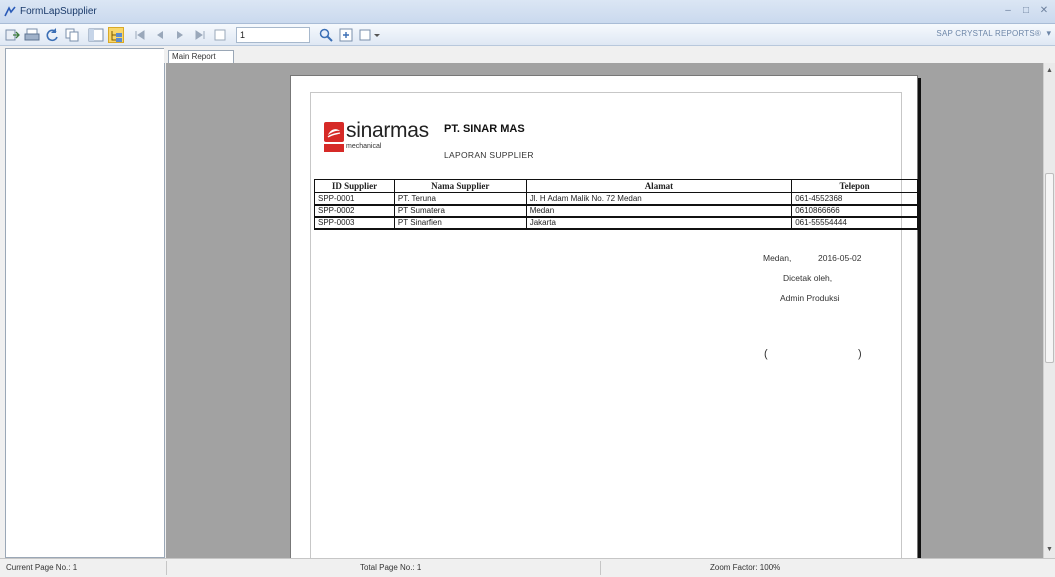 This screenshot has width=1055, height=577. Describe the element at coordinates (220, 35) in the screenshot. I see `goto-page-icon` at that location.